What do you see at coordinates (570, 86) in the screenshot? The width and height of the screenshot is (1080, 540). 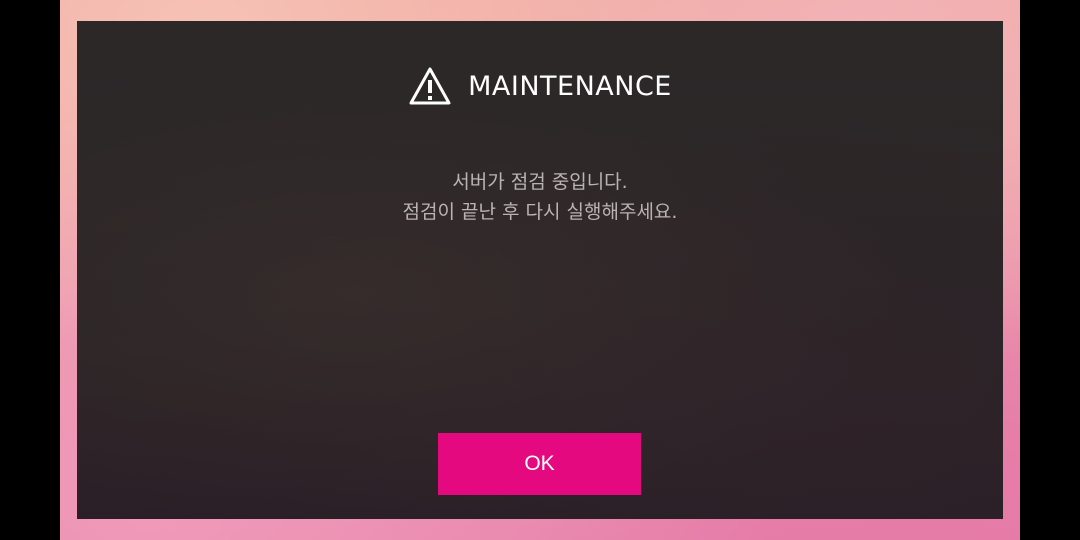 I see `dialog-title: MAINTENANCE` at bounding box center [570, 86].